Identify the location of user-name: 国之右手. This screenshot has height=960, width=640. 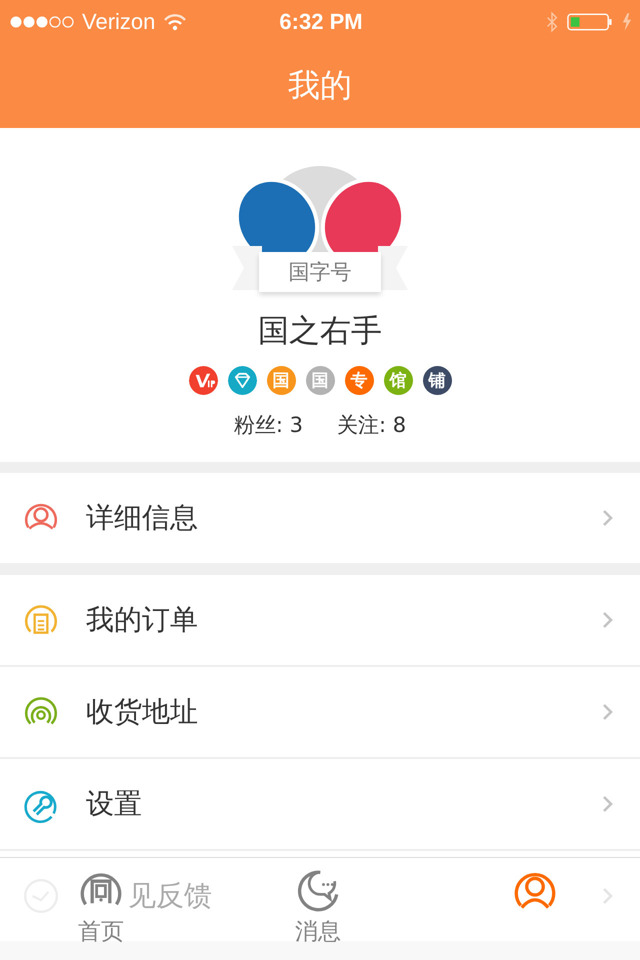
(320, 331).